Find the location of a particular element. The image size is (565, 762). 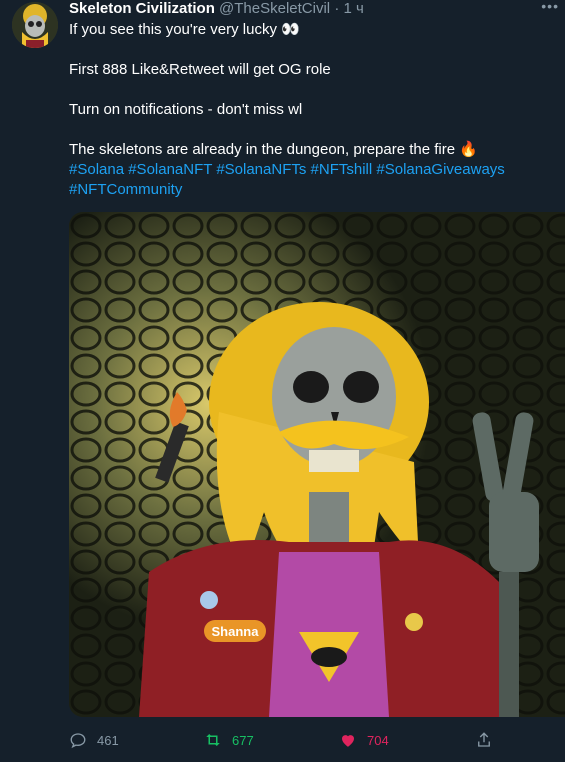

tweet-line: If you see this you're very lucky 👀 is located at coordinates (184, 29).